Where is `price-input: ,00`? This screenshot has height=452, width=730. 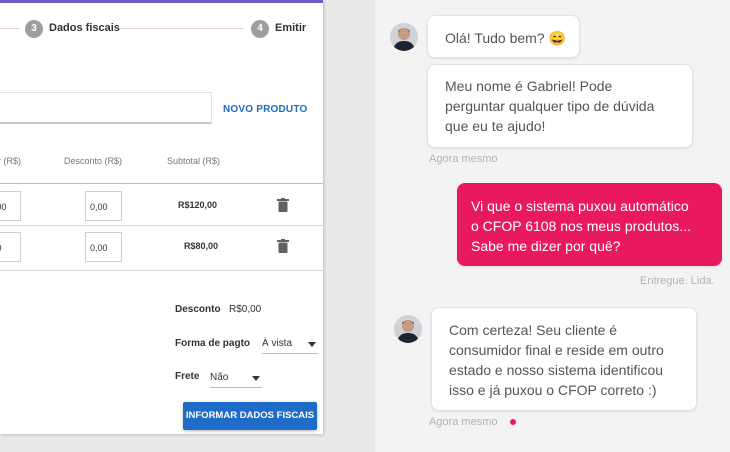 price-input: ,00 is located at coordinates (10, 247).